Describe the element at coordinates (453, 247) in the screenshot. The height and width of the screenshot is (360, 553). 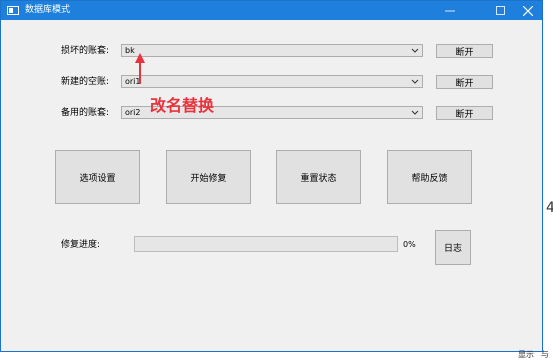
I see `log-button: 日志` at that location.